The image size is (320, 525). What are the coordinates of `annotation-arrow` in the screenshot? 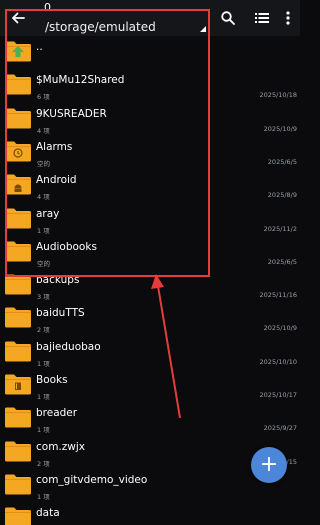 It's located at (166, 346).